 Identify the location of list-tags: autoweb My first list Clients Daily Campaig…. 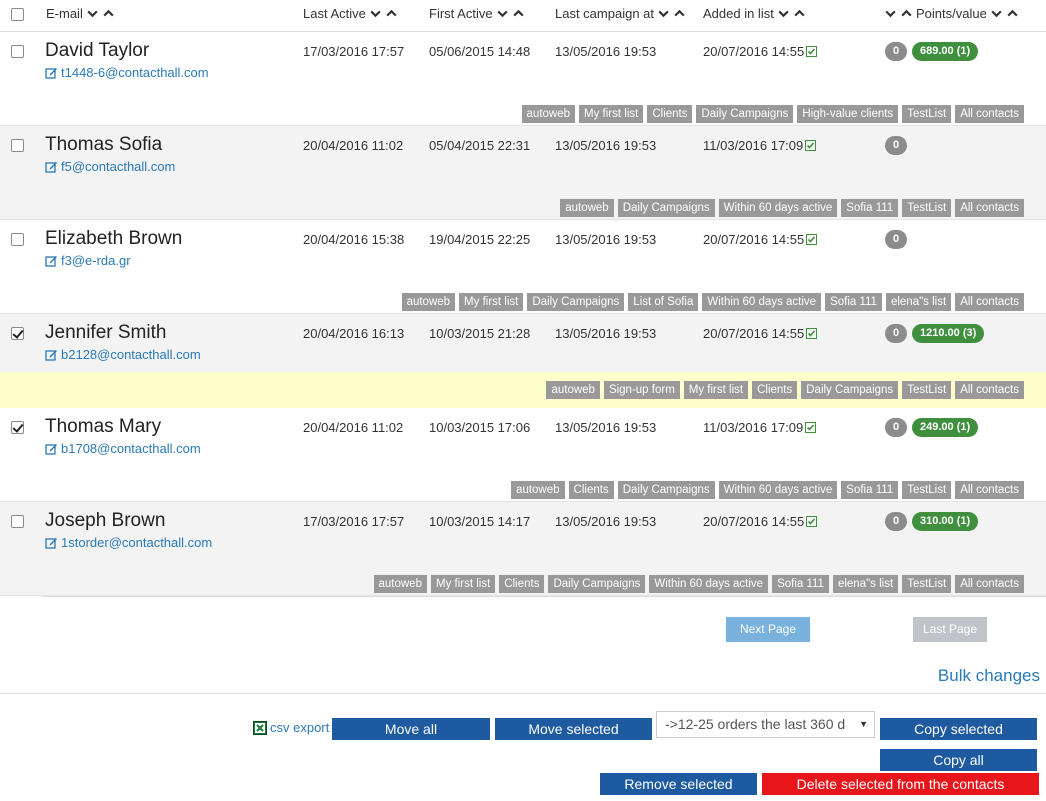
(772, 115).